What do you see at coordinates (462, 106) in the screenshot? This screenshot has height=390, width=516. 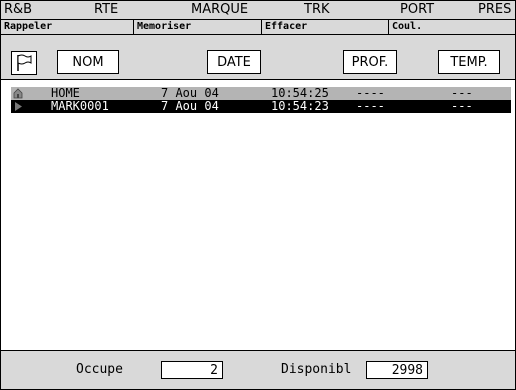 I see `row-temp: ---` at bounding box center [462, 106].